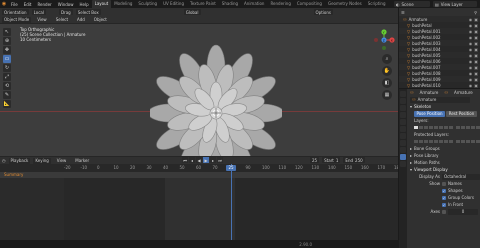  I want to click on tab-armature-data-icon, so click(403, 157).